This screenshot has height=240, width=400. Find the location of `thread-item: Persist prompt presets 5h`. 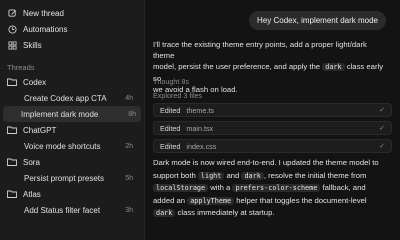

thread-item: Persist prompt presets 5h is located at coordinates (72, 178).